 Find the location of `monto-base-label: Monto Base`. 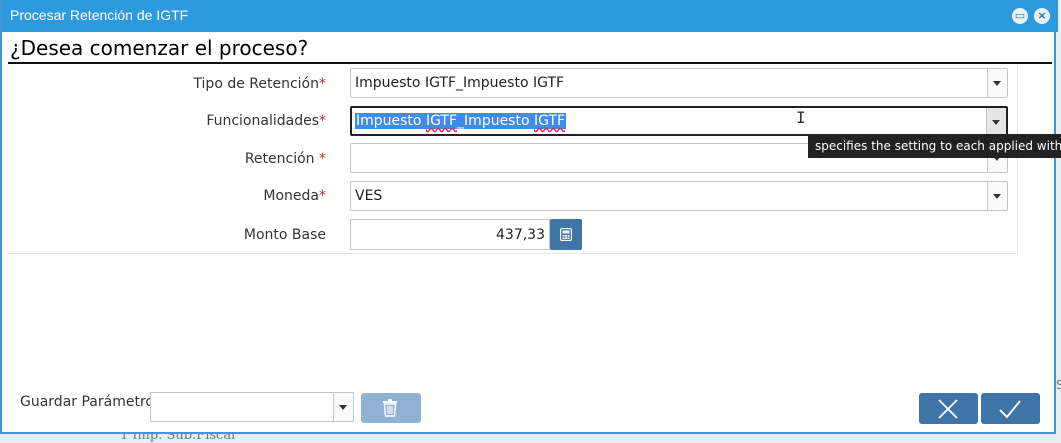

monto-base-label: Monto Base is located at coordinates (284, 235).